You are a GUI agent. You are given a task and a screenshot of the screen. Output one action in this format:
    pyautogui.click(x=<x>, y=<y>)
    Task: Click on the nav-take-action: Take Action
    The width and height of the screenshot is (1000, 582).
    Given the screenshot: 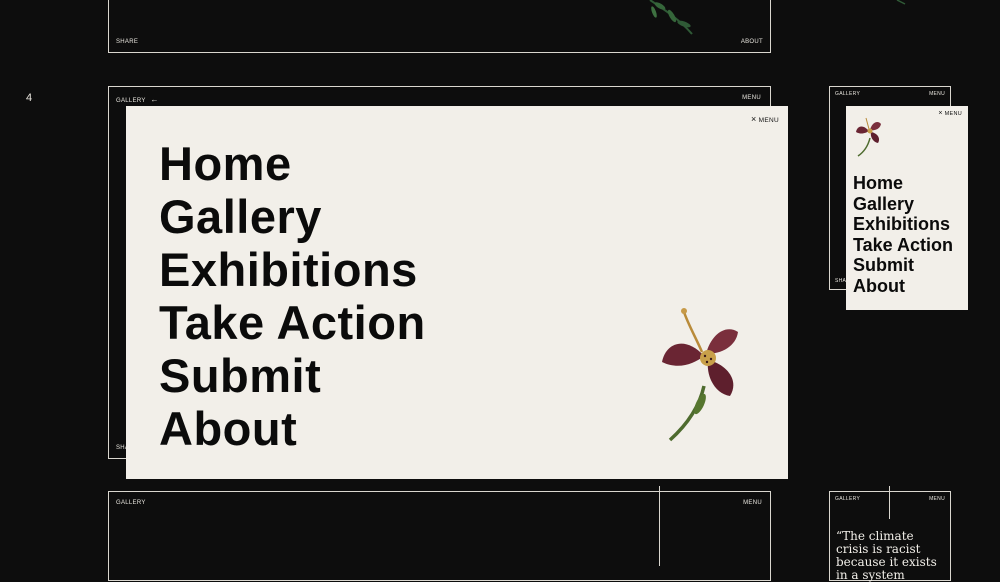 What is the action you would take?
    pyautogui.click(x=292, y=322)
    